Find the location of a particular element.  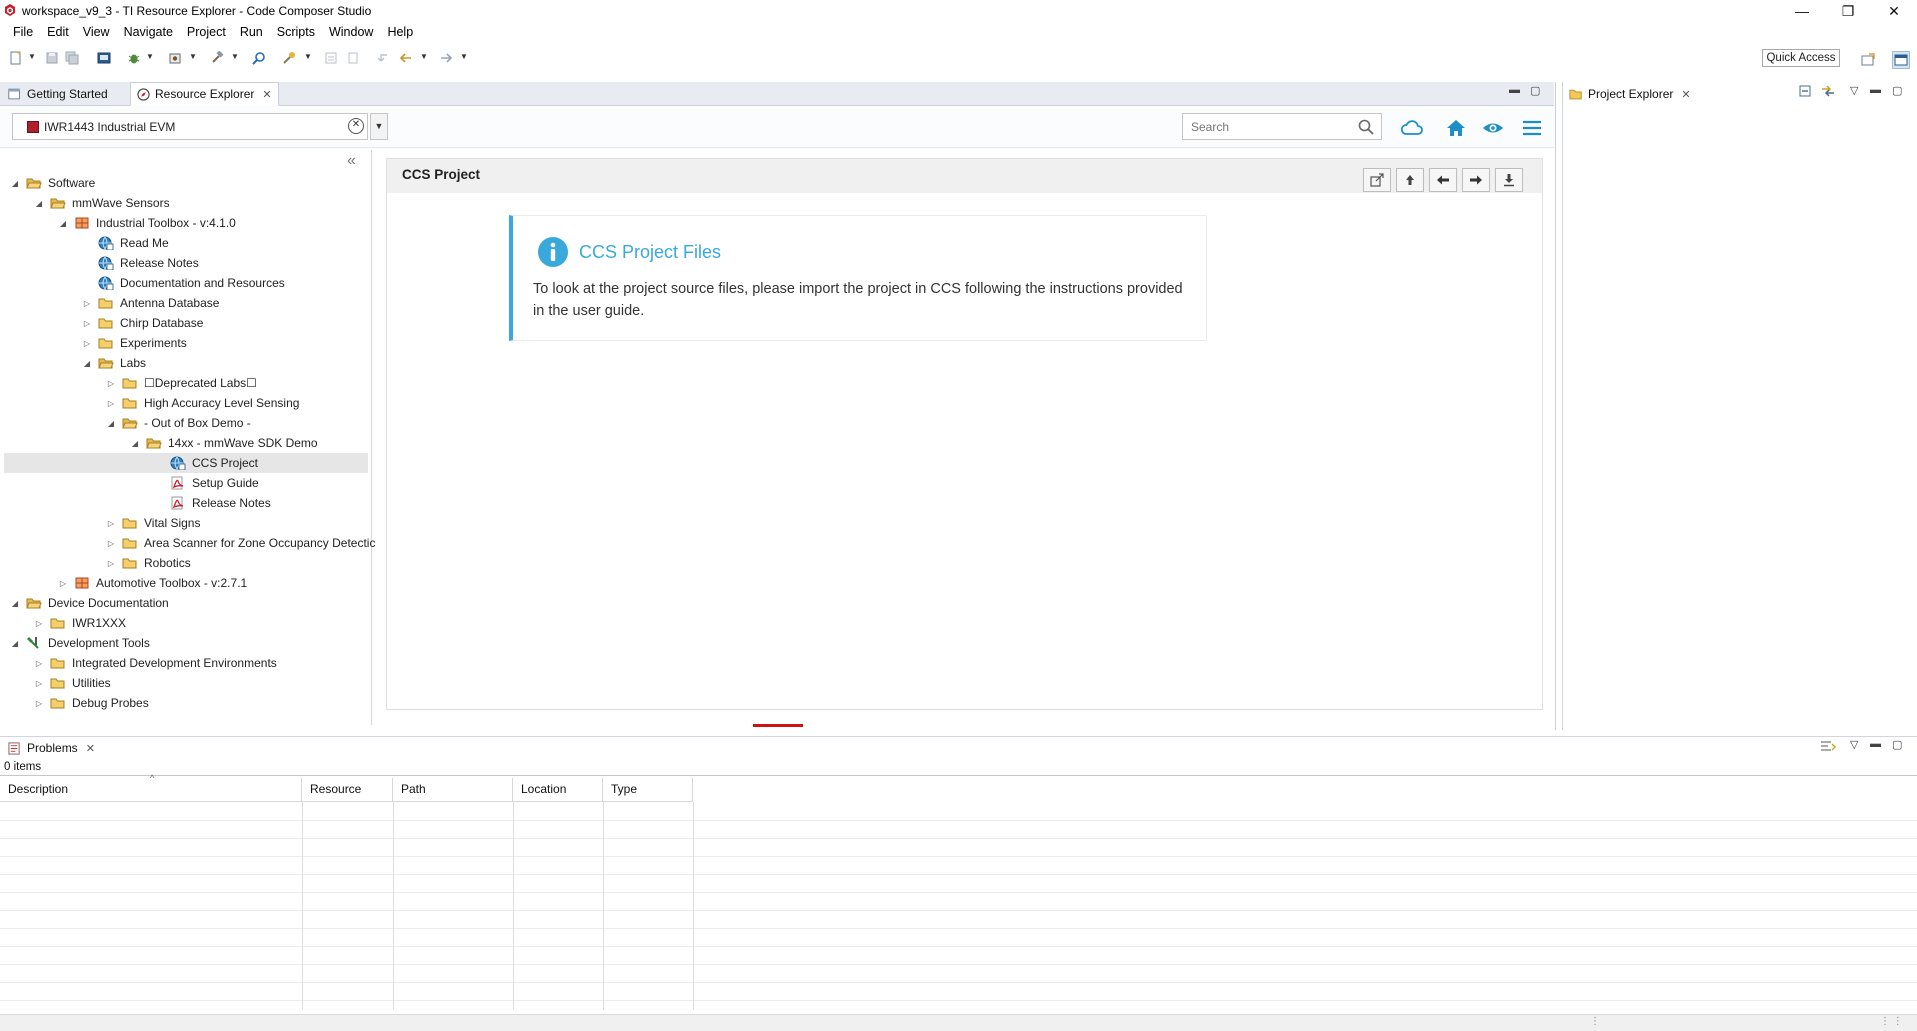

column-path: Path is located at coordinates (453, 790).